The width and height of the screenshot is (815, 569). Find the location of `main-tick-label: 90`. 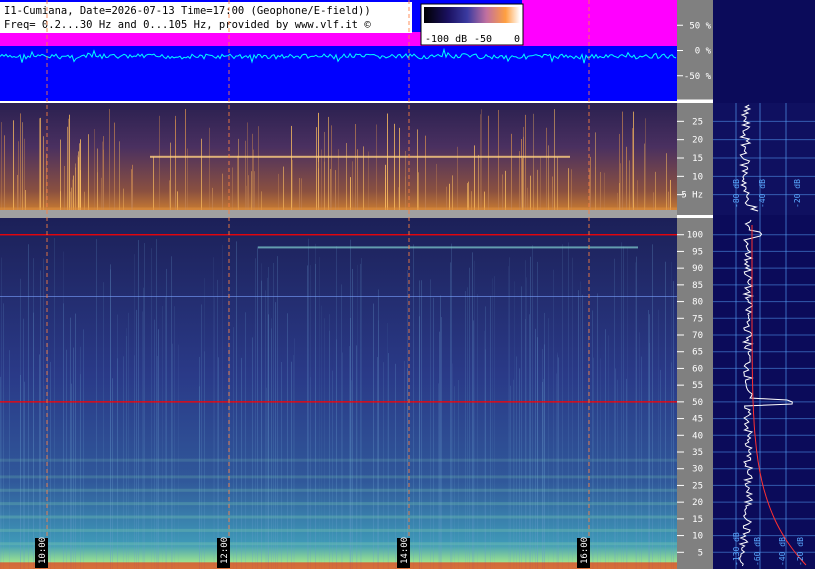

main-tick-label: 90 is located at coordinates (697, 269).